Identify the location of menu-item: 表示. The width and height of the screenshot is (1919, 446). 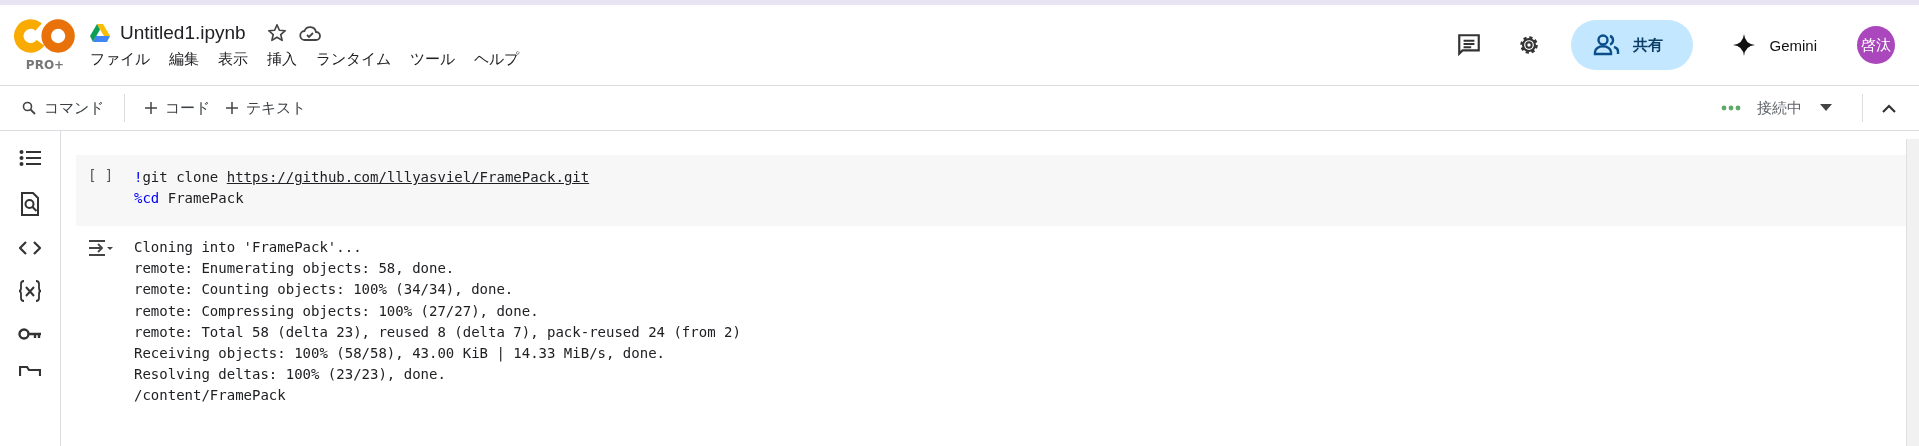
(233, 59).